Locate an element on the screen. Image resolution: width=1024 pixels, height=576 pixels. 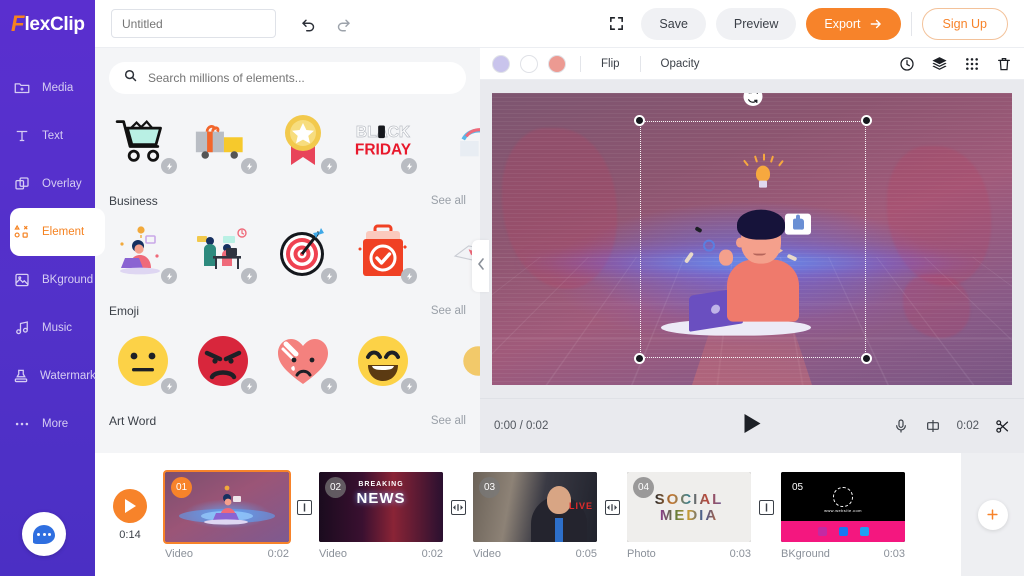
microphone-icon is located at coordinates (901, 426).